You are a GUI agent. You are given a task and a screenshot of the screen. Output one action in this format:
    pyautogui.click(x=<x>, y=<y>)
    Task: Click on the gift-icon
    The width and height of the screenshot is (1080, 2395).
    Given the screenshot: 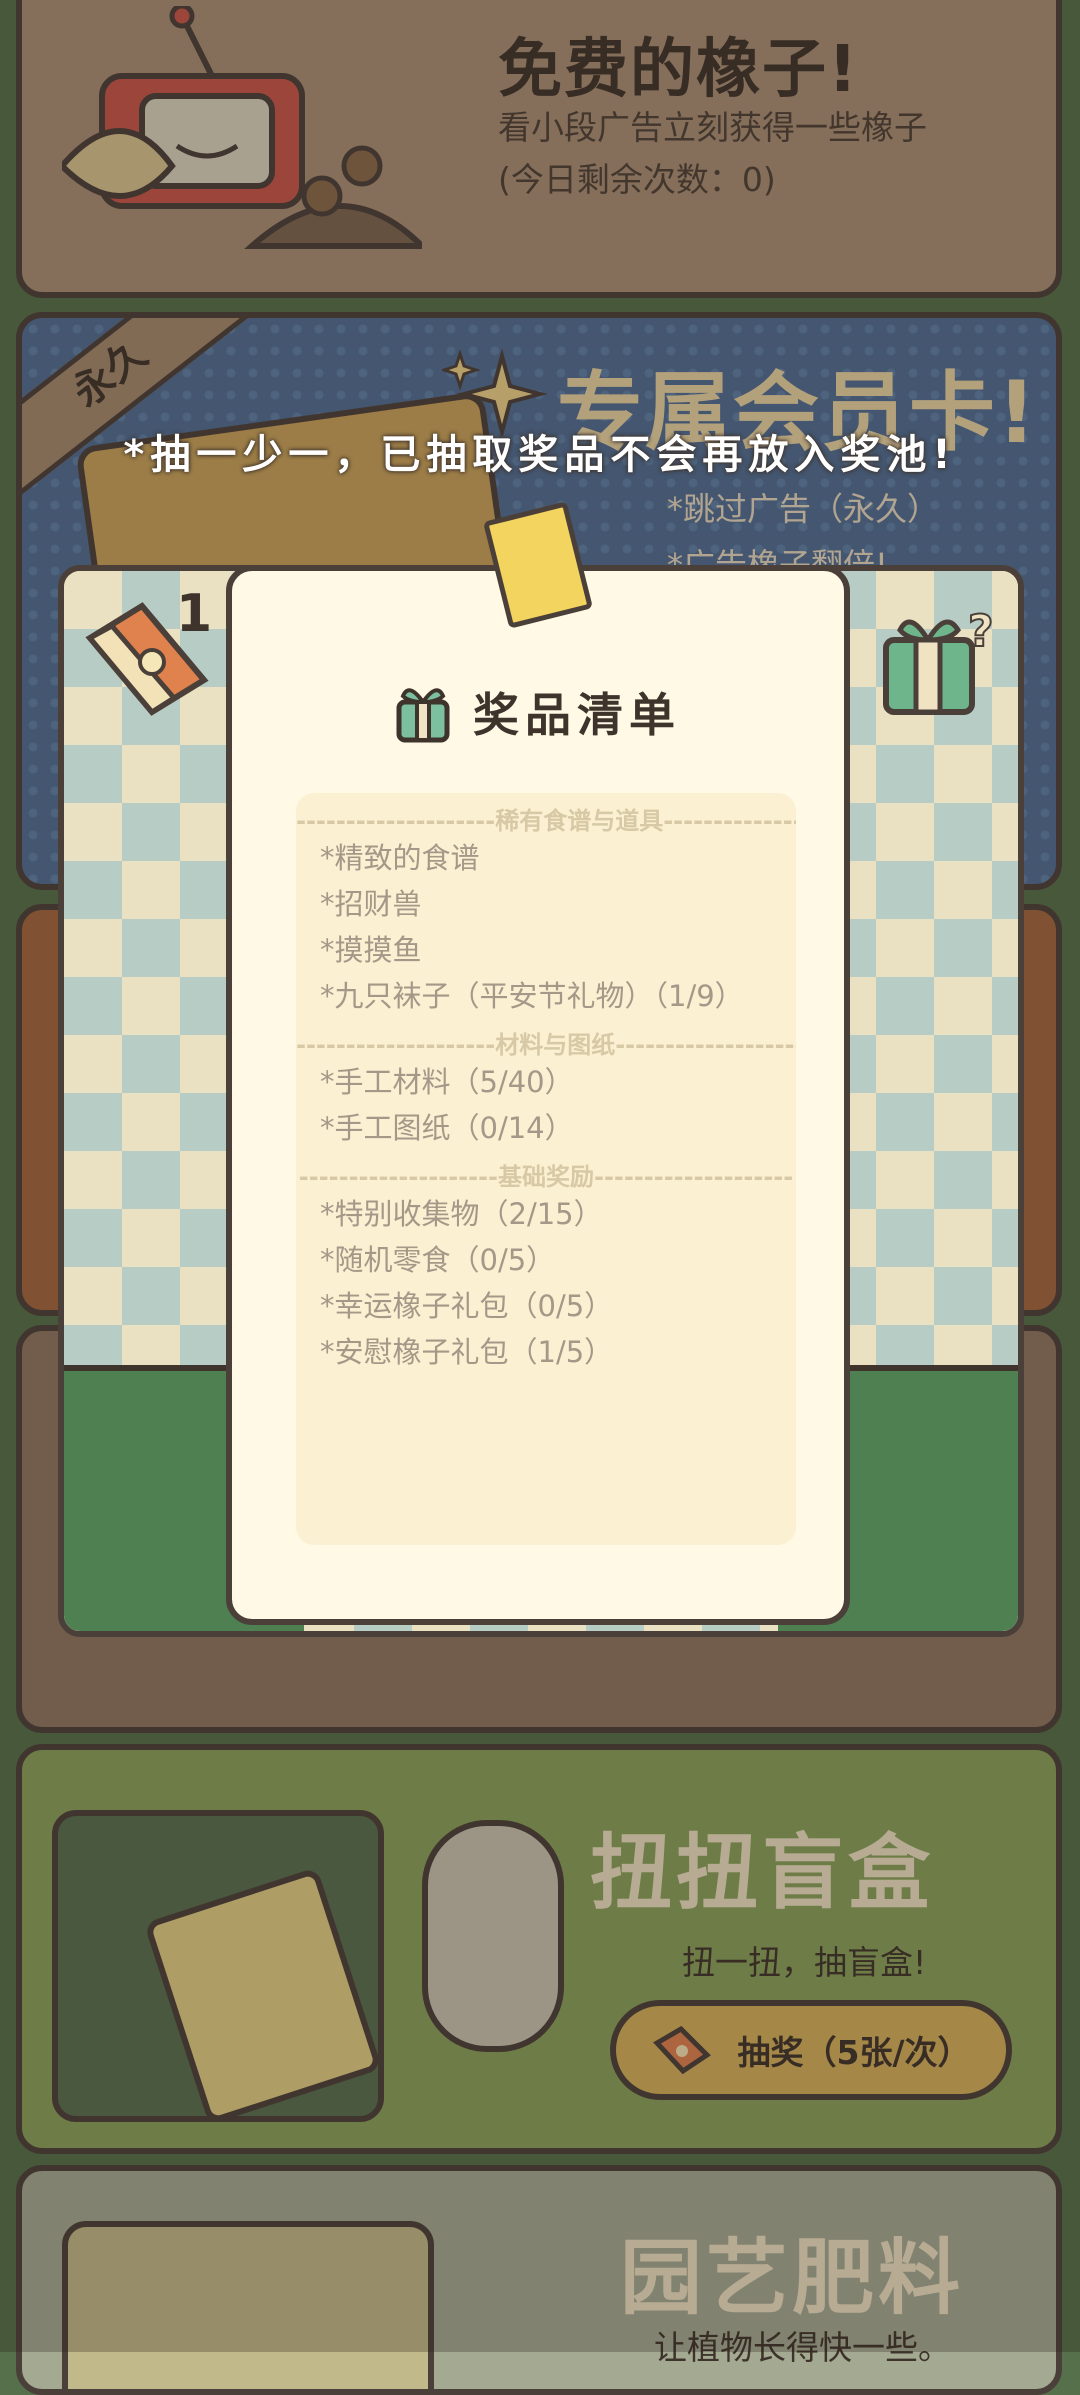 What is the action you would take?
    pyautogui.click(x=423, y=715)
    